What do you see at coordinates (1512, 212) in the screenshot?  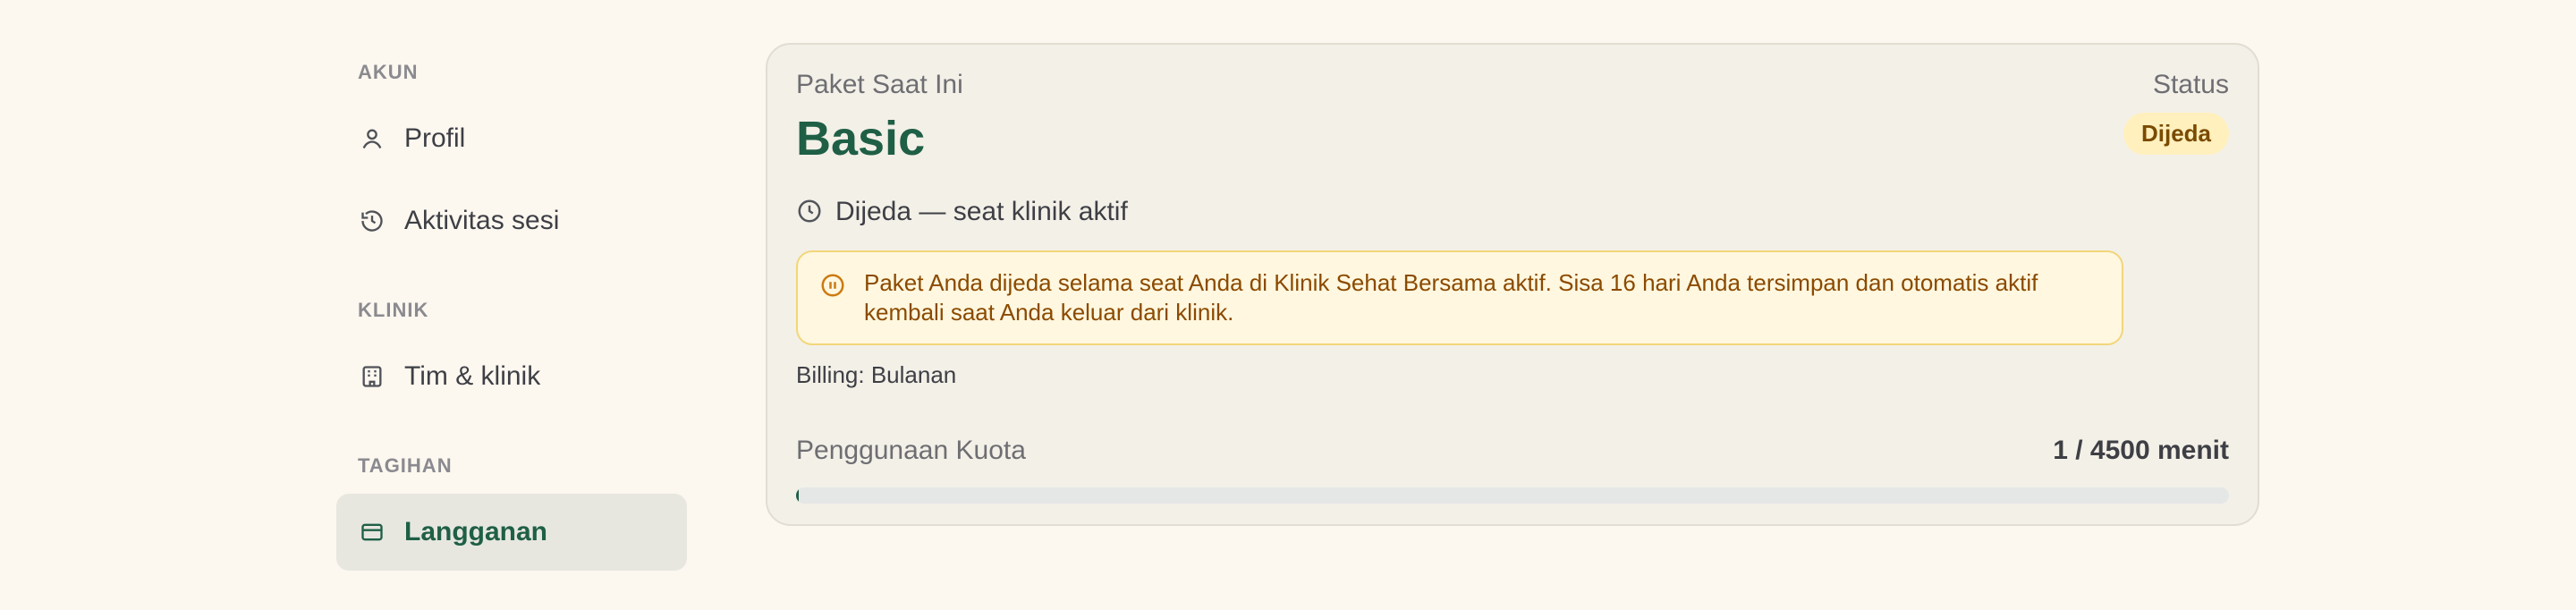 I see `paused-status-row: Dijeda — seat klinik aktif` at bounding box center [1512, 212].